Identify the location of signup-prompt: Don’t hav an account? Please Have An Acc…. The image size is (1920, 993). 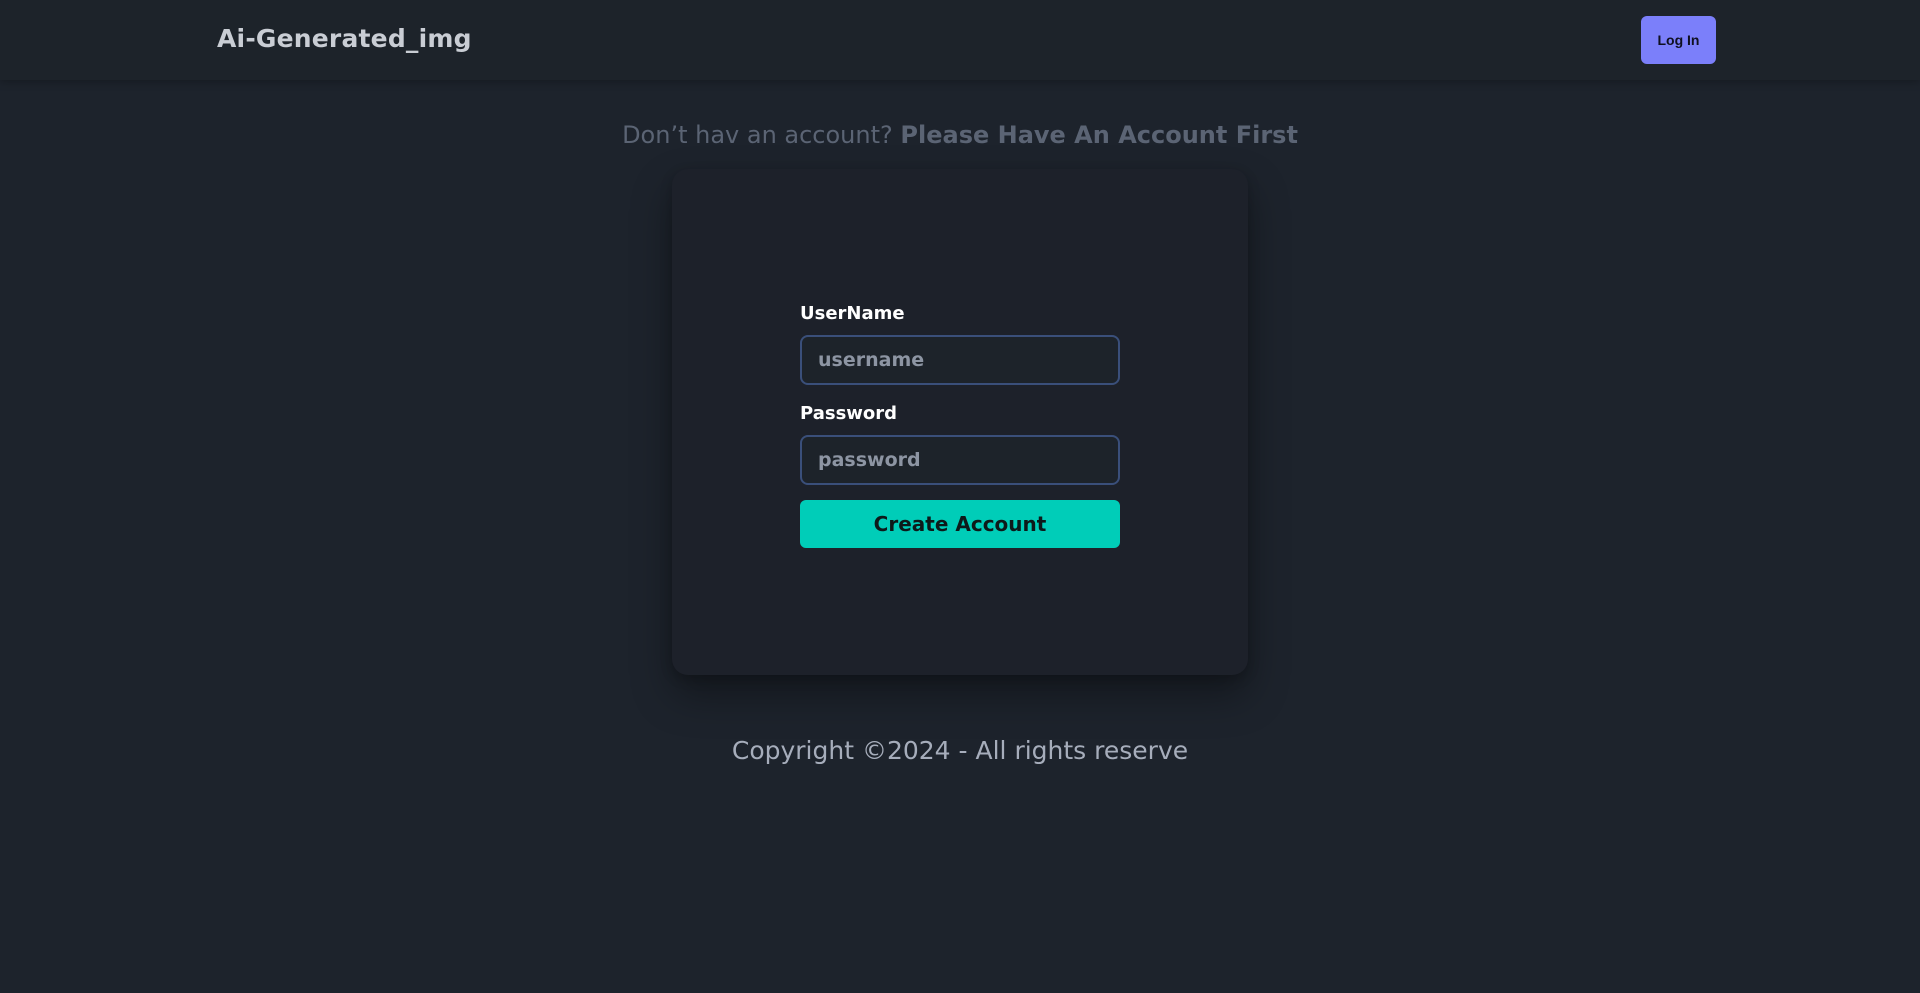
(960, 135).